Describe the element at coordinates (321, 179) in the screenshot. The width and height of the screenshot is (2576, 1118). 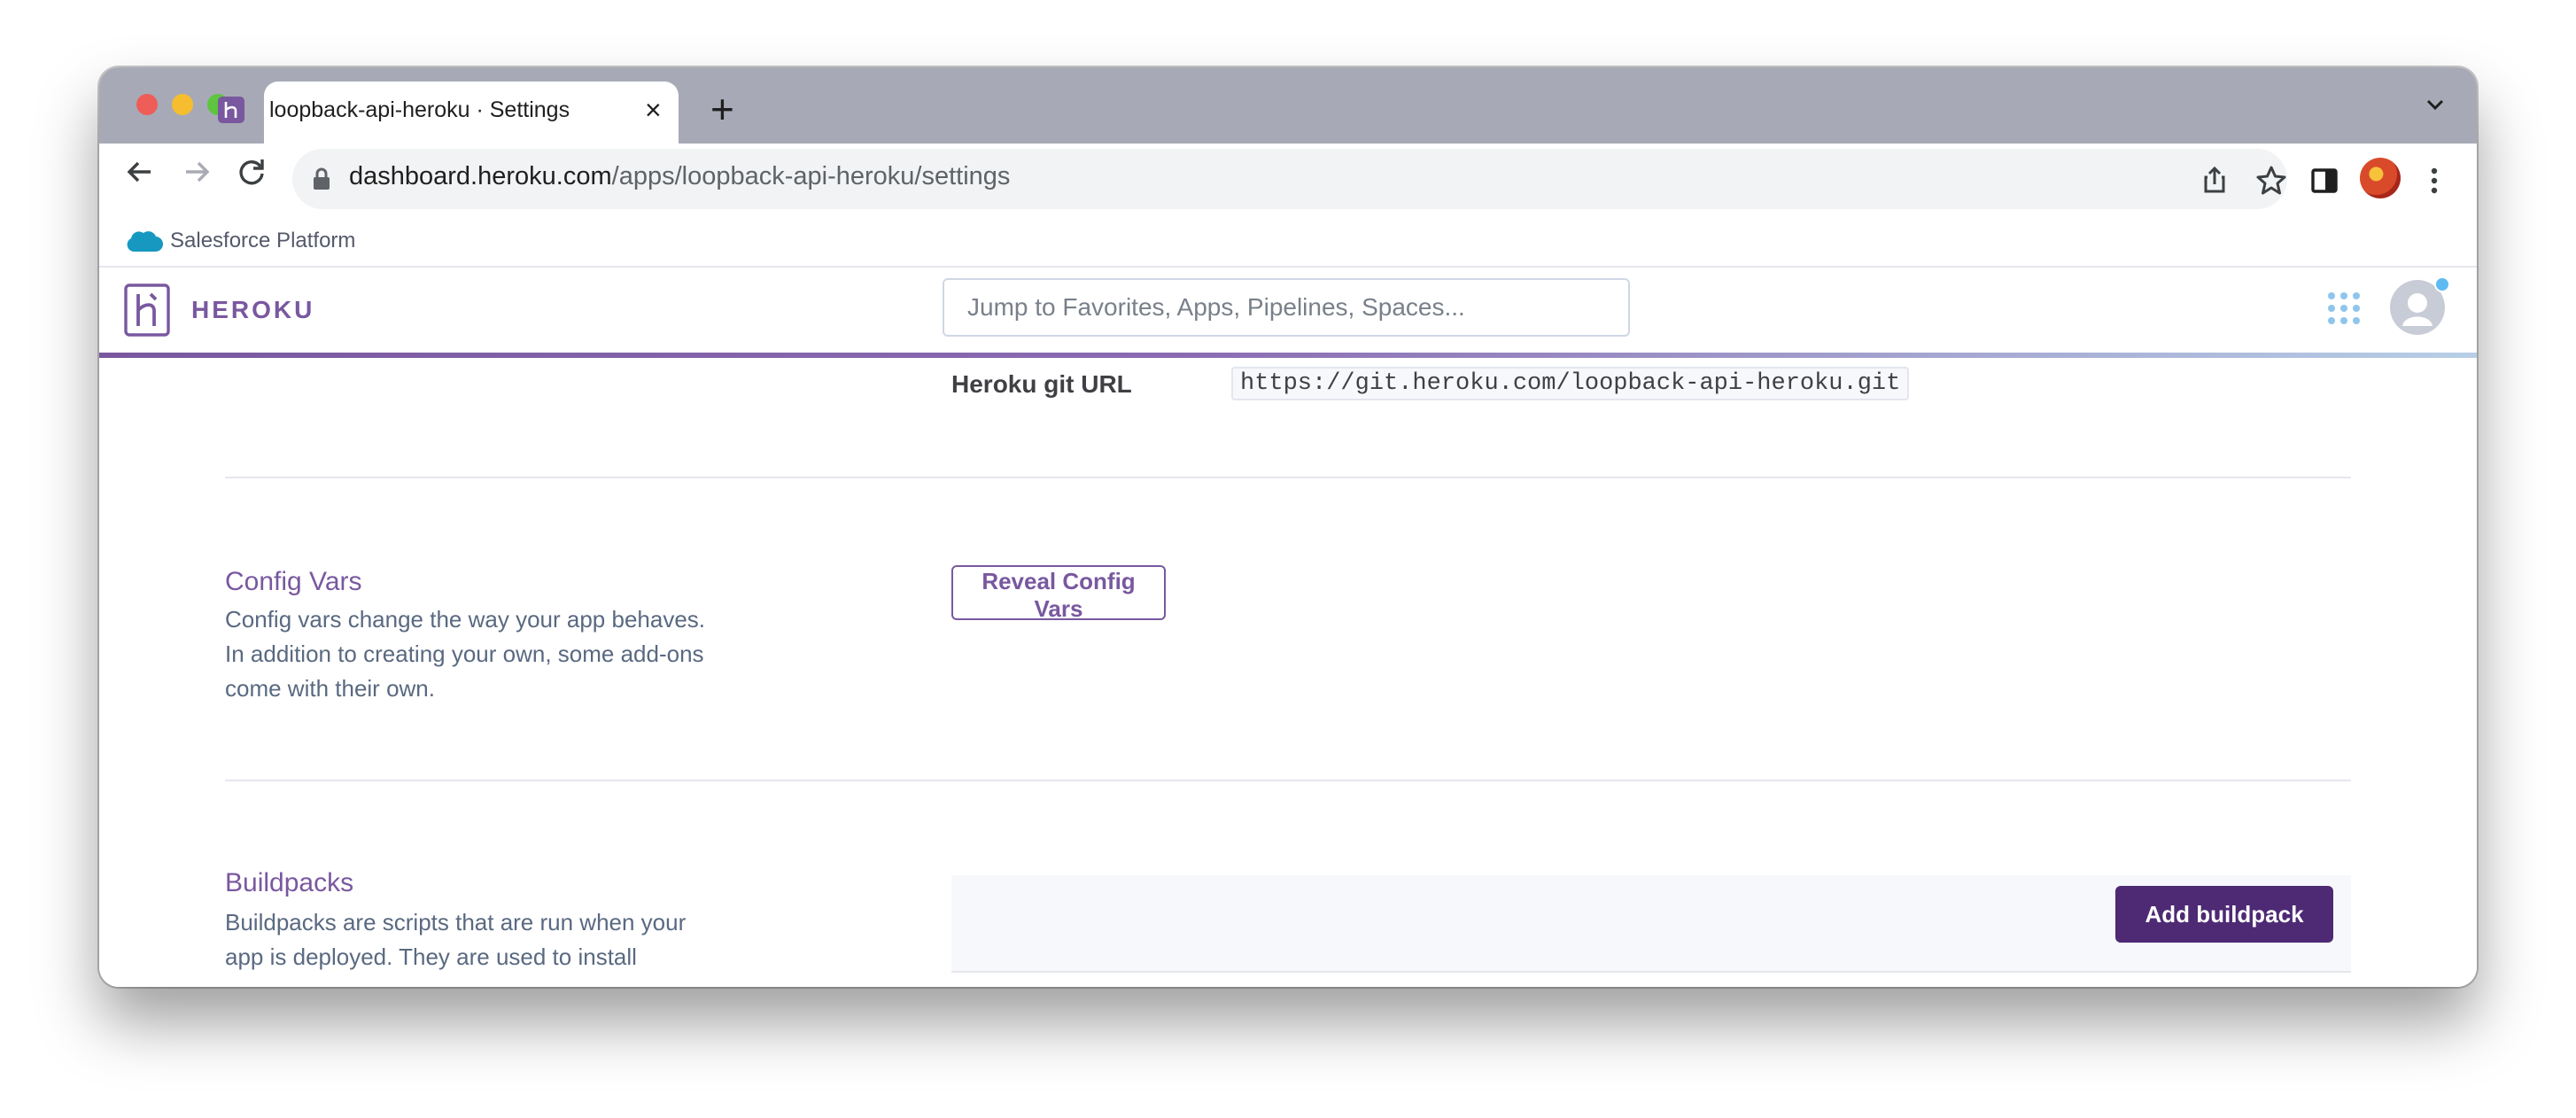
I see `lock-icon` at that location.